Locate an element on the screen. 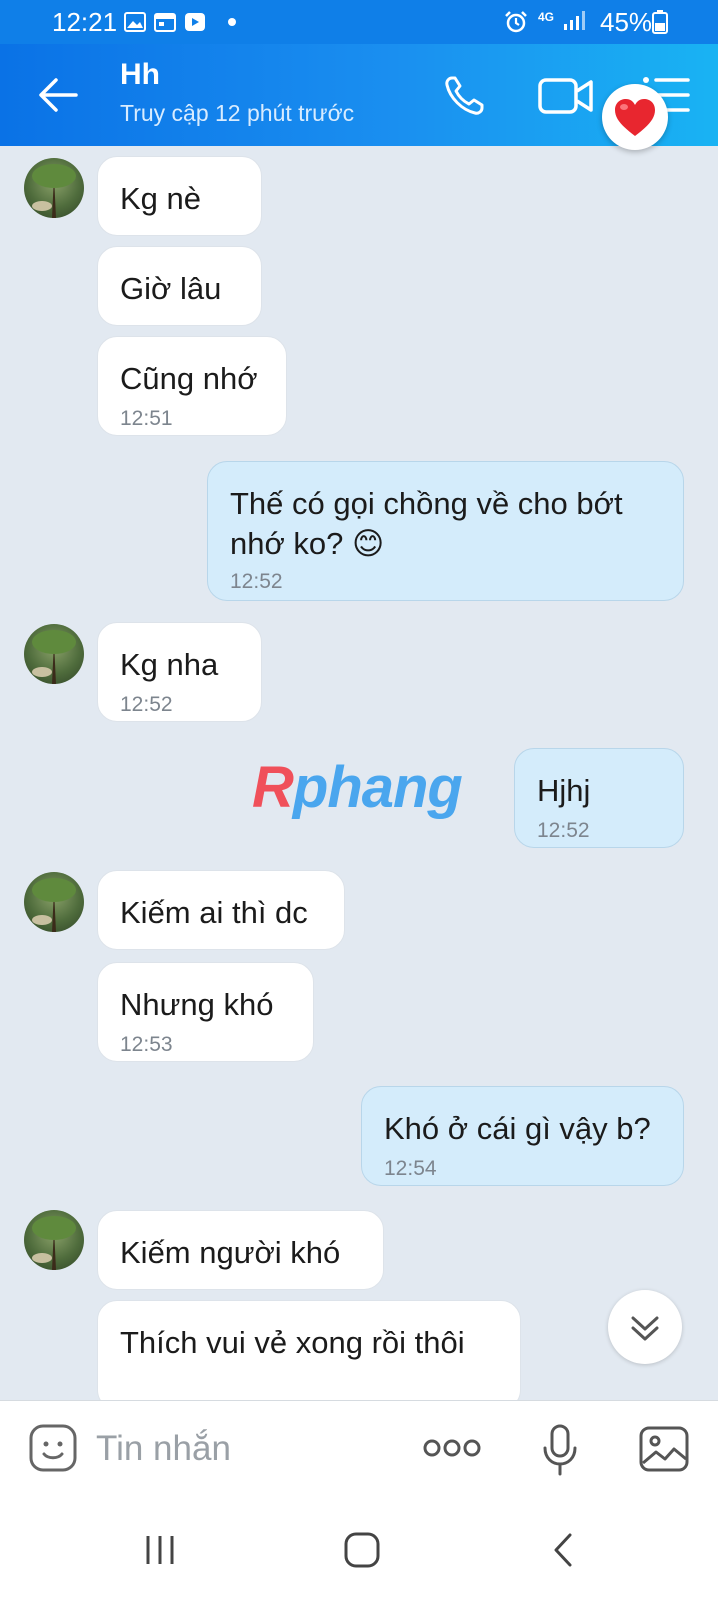  signal-icon is located at coordinates (574, 20).